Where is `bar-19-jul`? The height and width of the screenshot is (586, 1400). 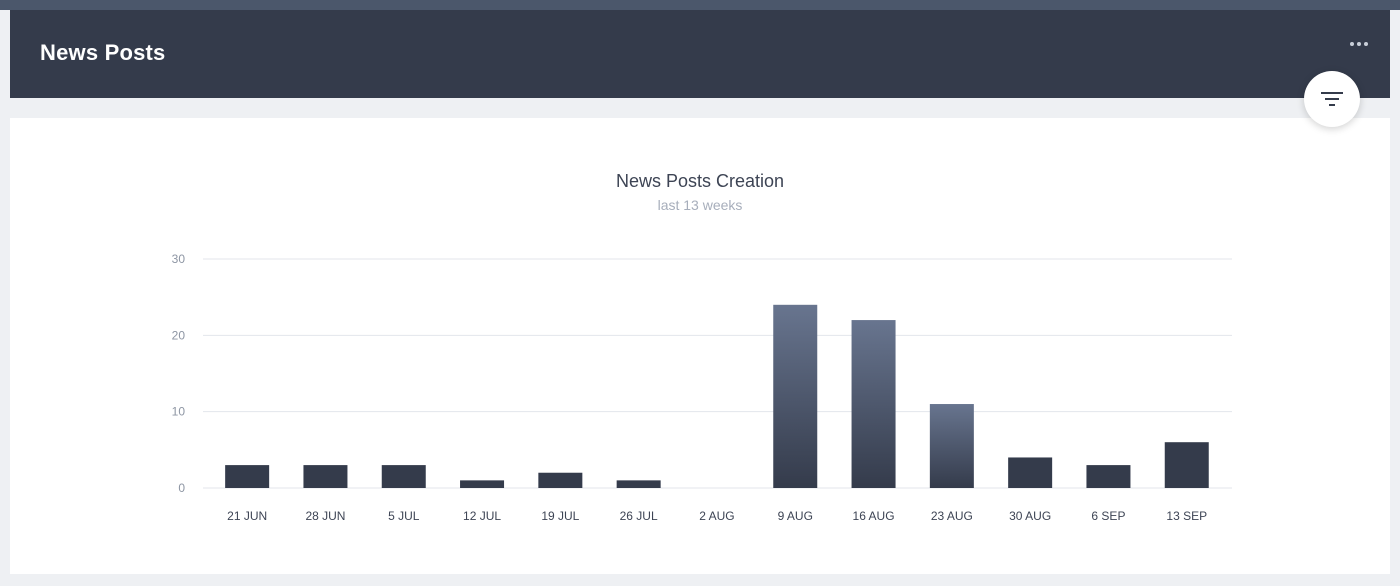
bar-19-jul is located at coordinates (560, 480).